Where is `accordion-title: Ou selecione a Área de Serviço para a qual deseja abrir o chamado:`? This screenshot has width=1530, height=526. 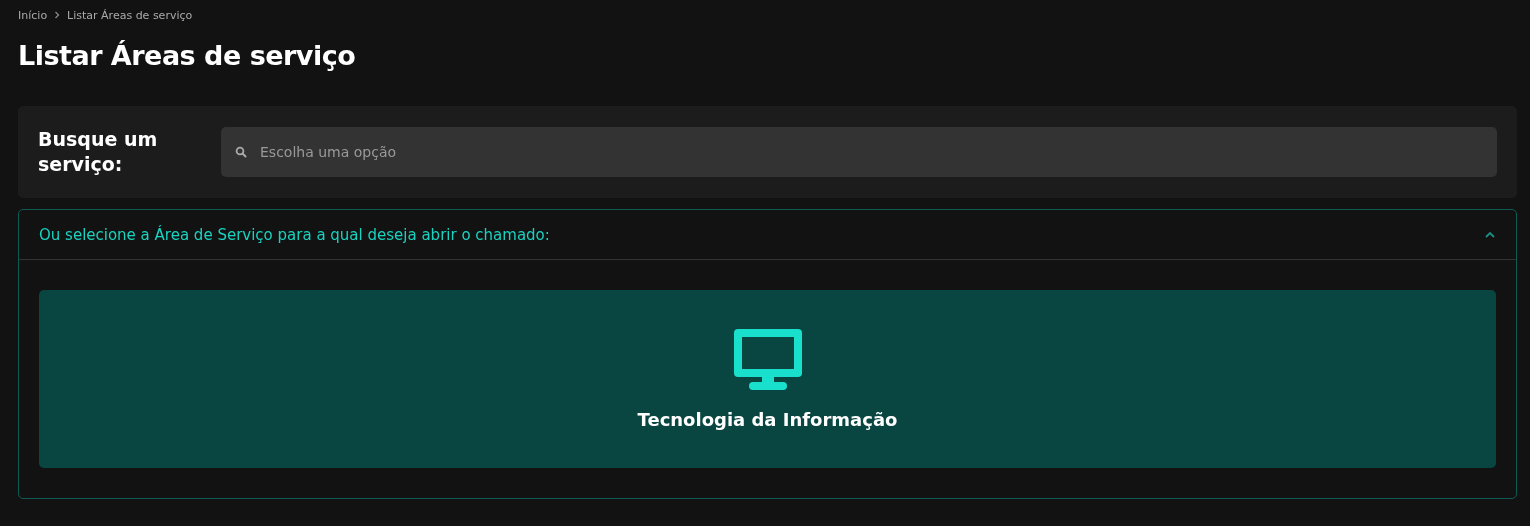 accordion-title: Ou selecione a Área de Serviço para a qual deseja abrir o chamado: is located at coordinates (294, 234).